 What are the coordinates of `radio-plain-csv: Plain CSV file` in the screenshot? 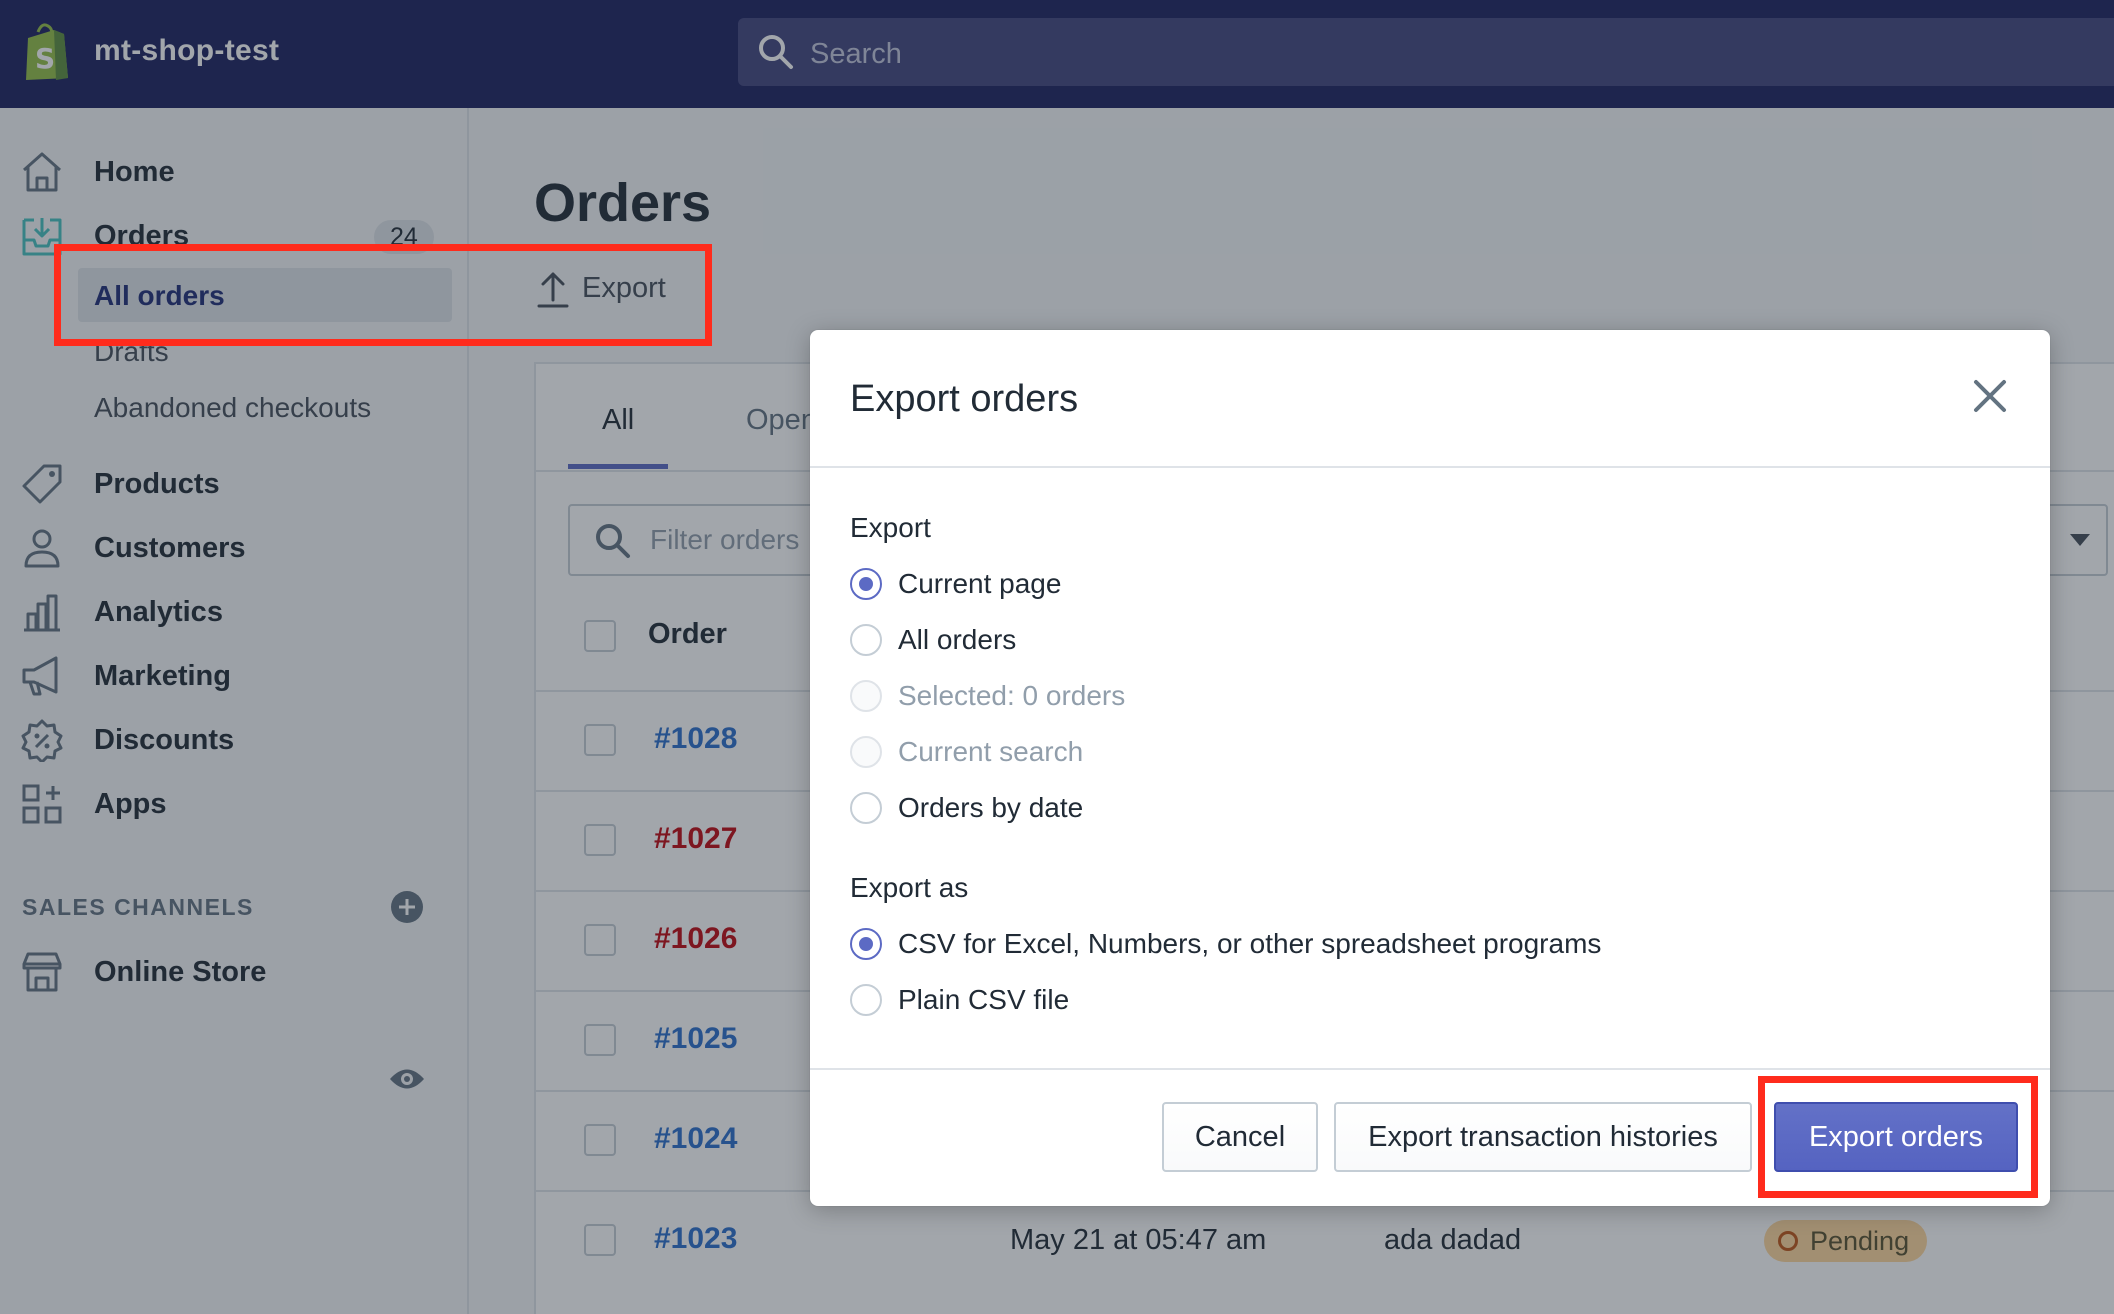 It's located at (1400, 1000).